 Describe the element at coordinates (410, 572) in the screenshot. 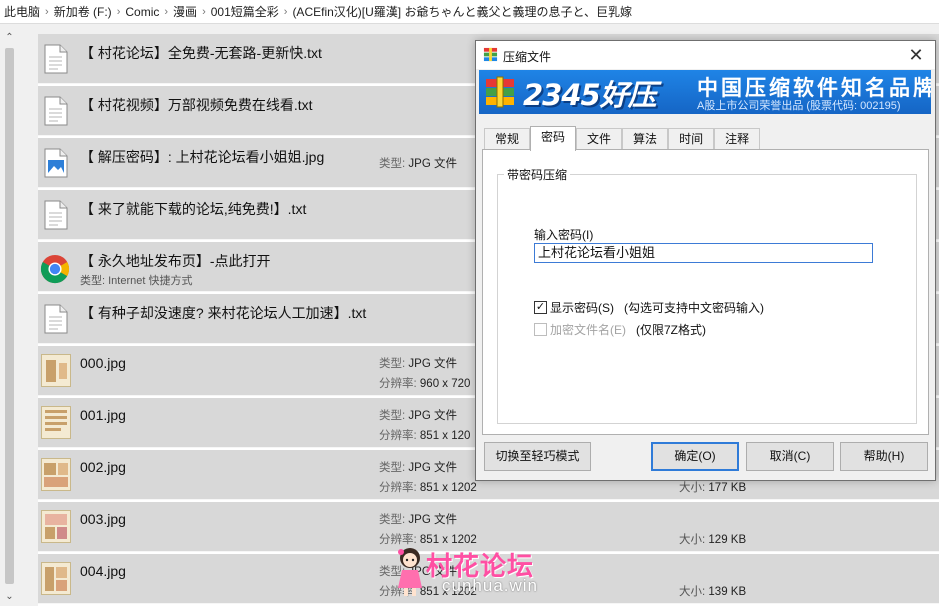

I see `girl-mascot-icon` at that location.